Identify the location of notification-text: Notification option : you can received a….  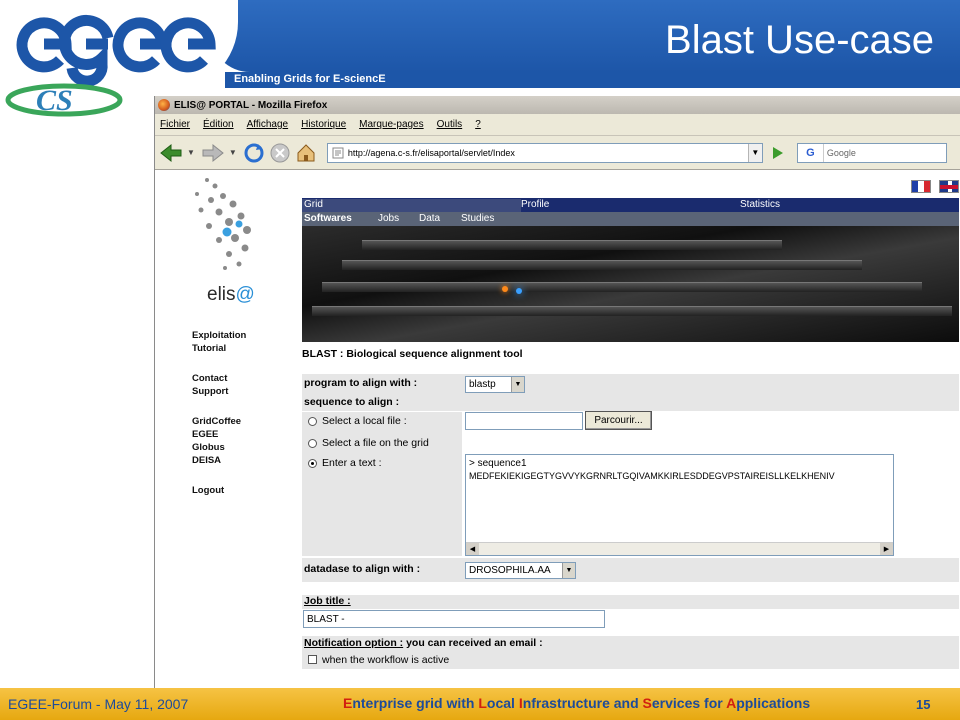
(423, 643).